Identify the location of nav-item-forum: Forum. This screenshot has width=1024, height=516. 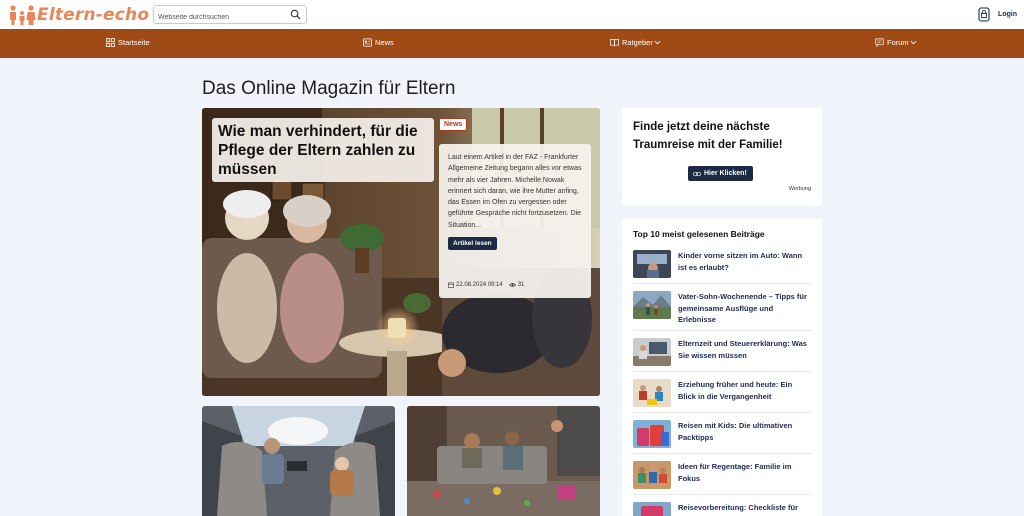
(896, 42).